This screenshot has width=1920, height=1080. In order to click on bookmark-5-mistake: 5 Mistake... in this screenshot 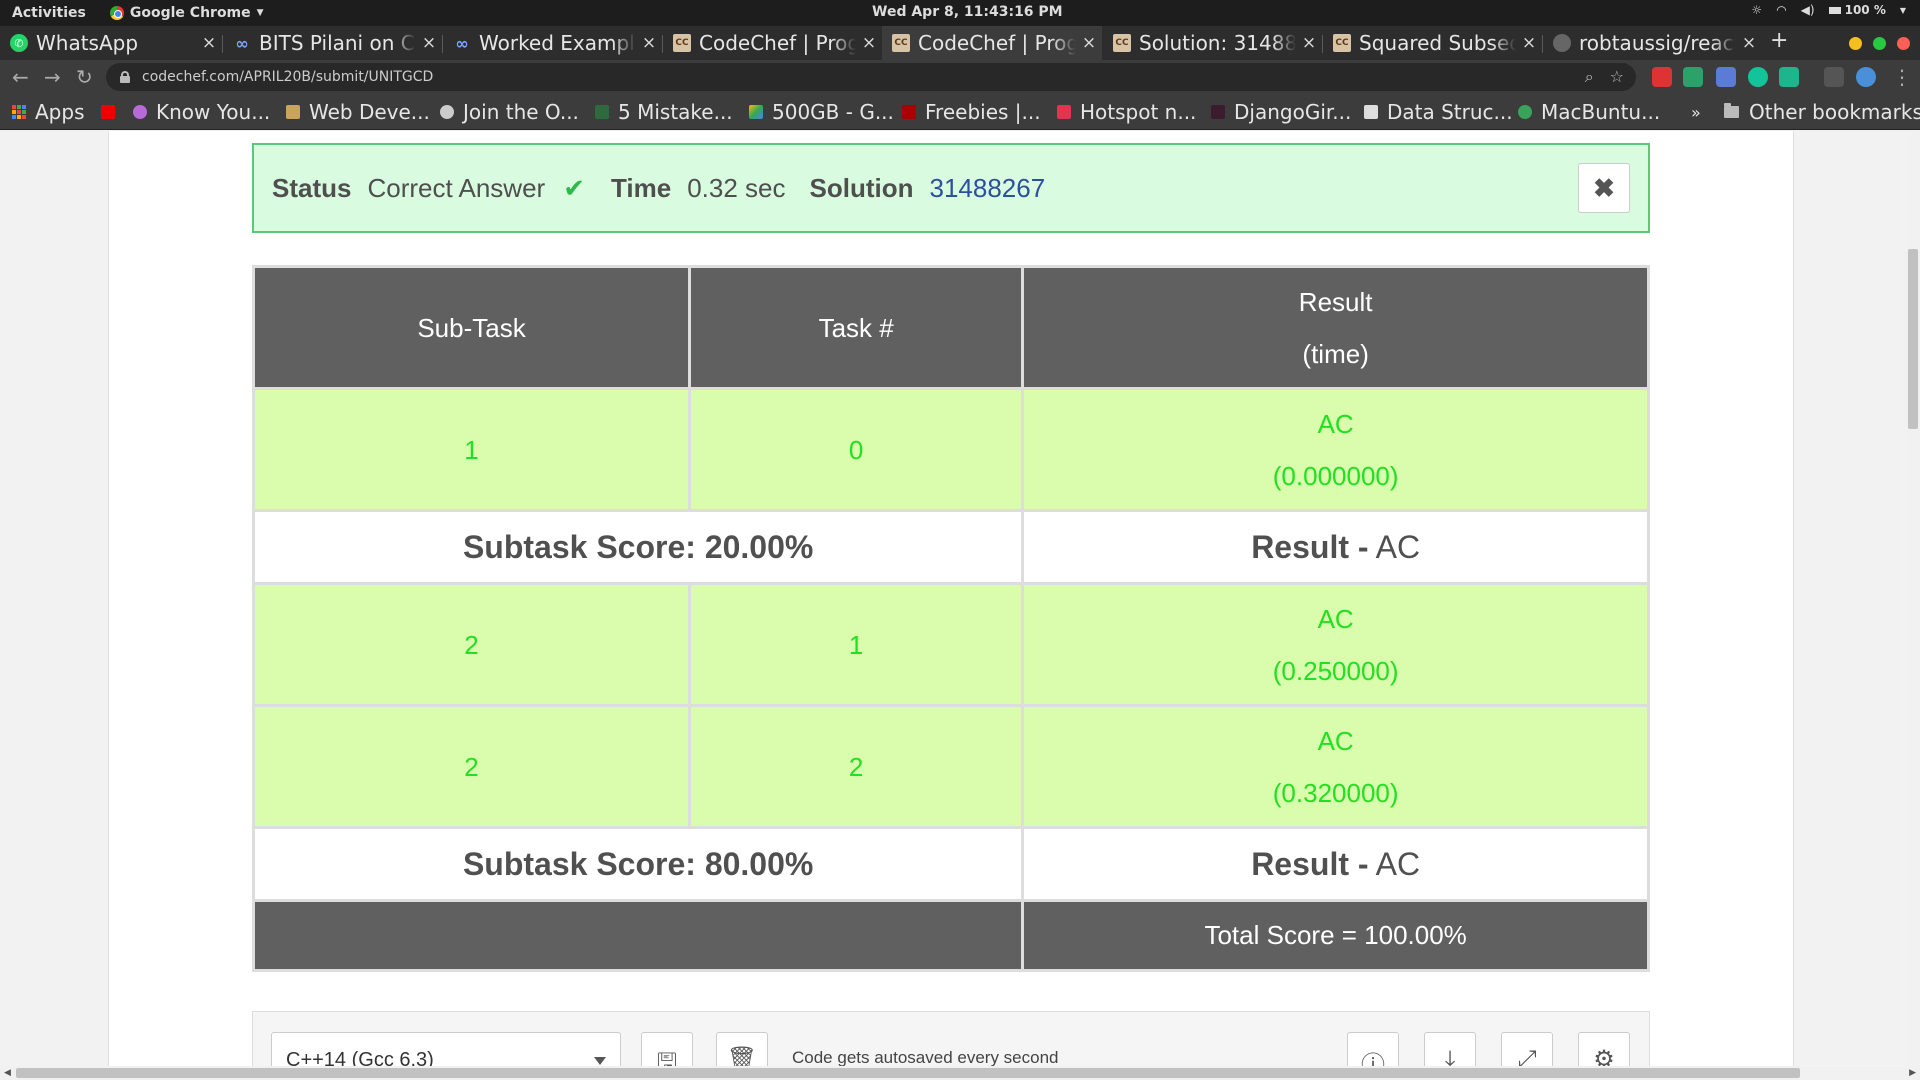, I will do `click(664, 112)`.